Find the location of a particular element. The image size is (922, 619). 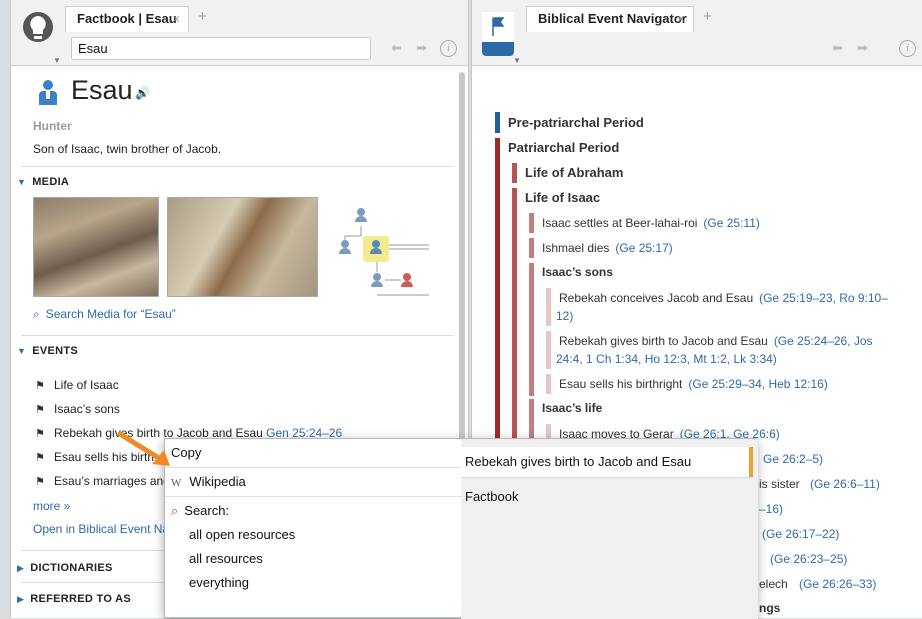

search-label: ⌕ Search: is located at coordinates (200, 511).